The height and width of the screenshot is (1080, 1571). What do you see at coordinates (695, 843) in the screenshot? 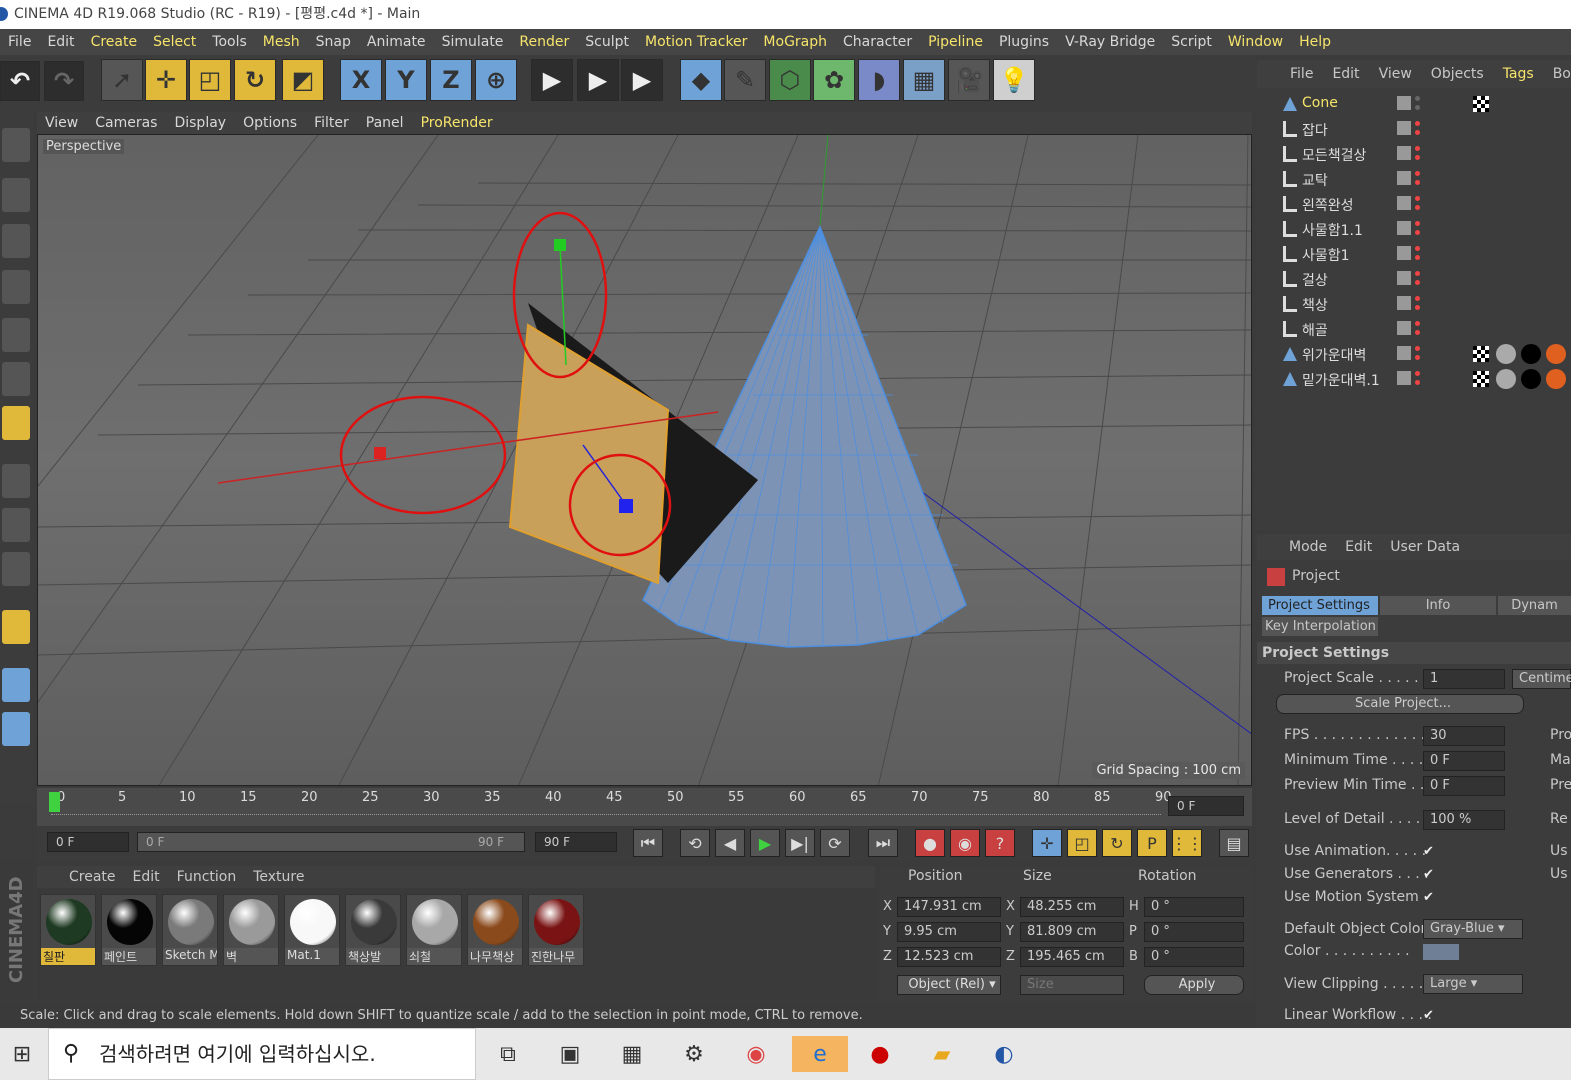
I see `previous-key-button: ⟲` at bounding box center [695, 843].